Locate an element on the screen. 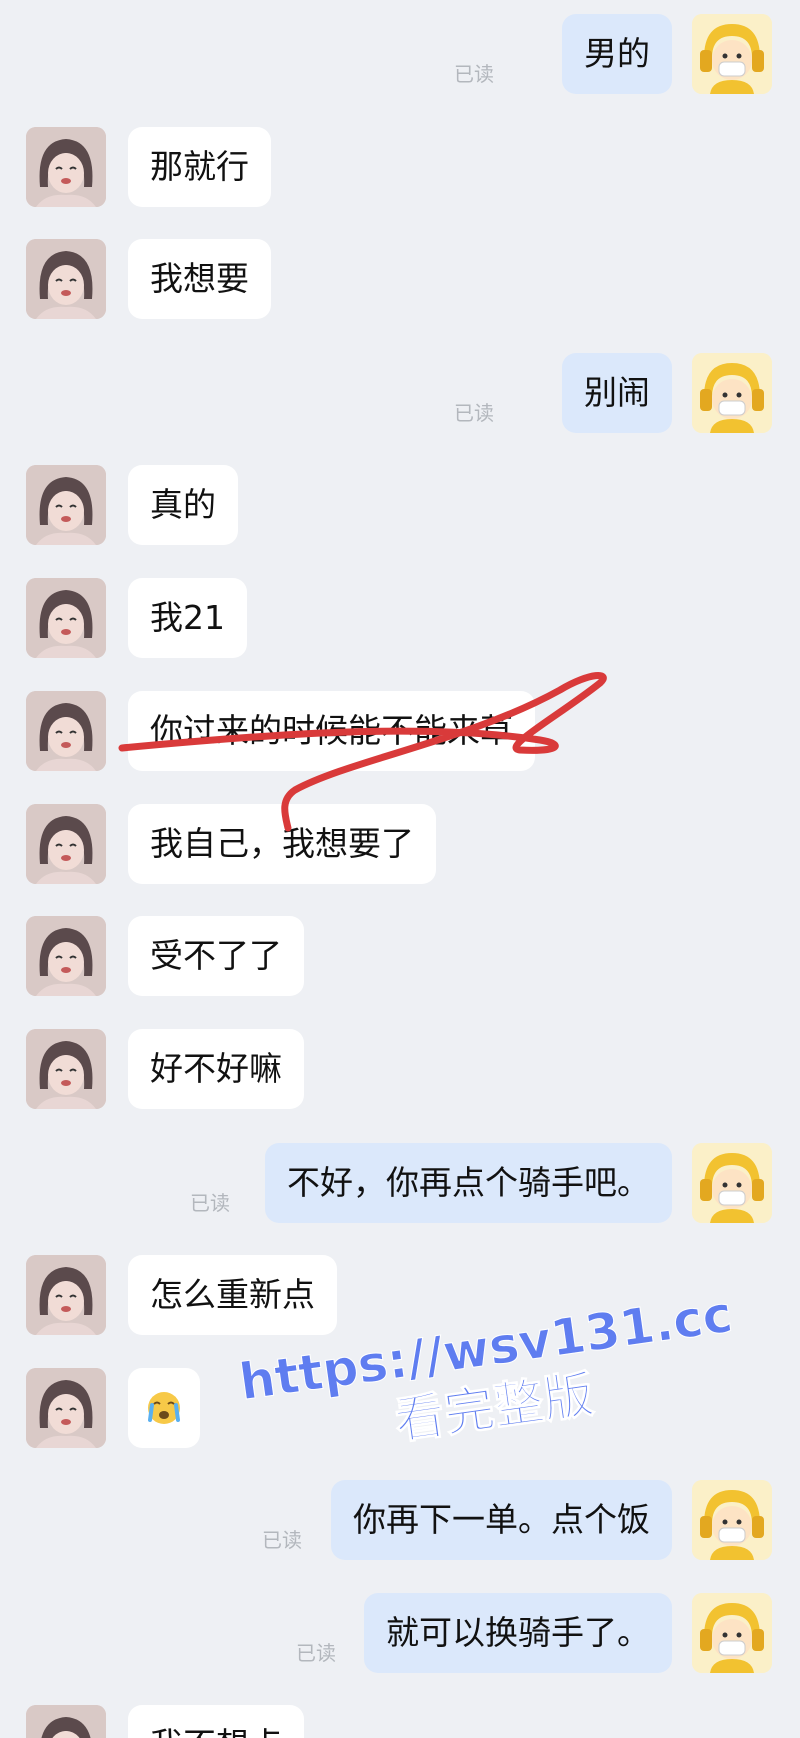 This screenshot has height=1738, width=800. message-row: 我想要 is located at coordinates (400, 279).